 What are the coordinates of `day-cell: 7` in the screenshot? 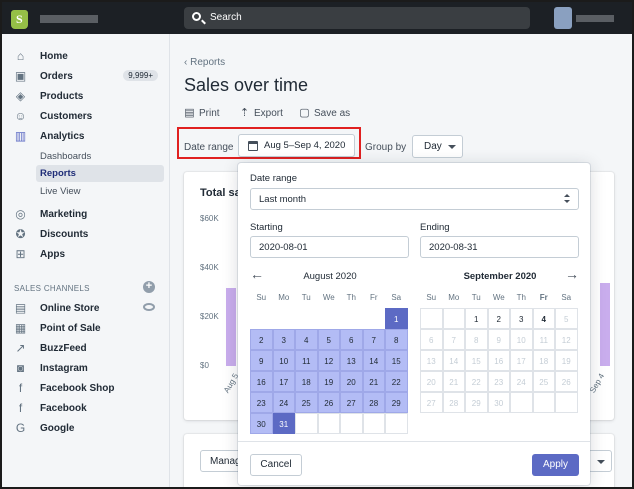 It's located at (373, 339).